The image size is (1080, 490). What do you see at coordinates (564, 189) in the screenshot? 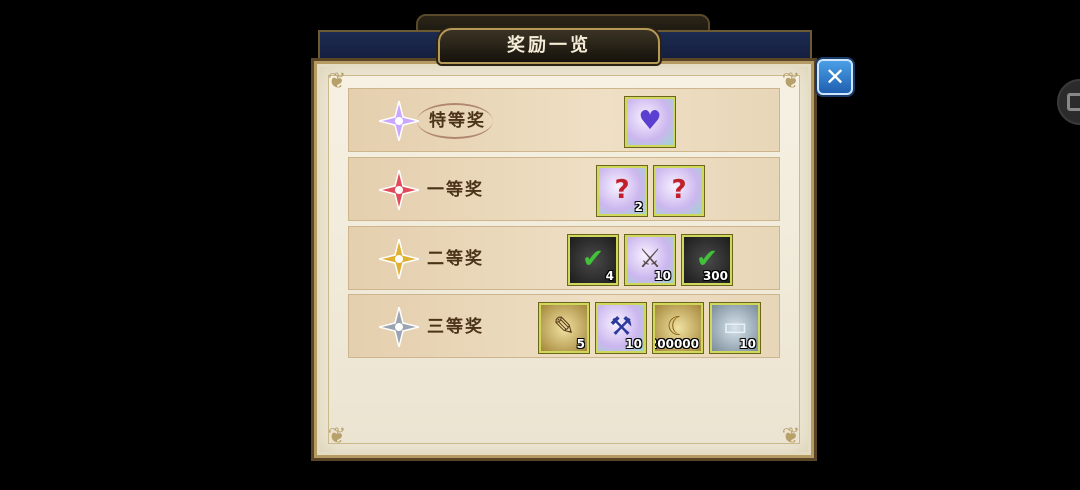
I see `reward-tier-row: 一等奖 ? 2?` at bounding box center [564, 189].